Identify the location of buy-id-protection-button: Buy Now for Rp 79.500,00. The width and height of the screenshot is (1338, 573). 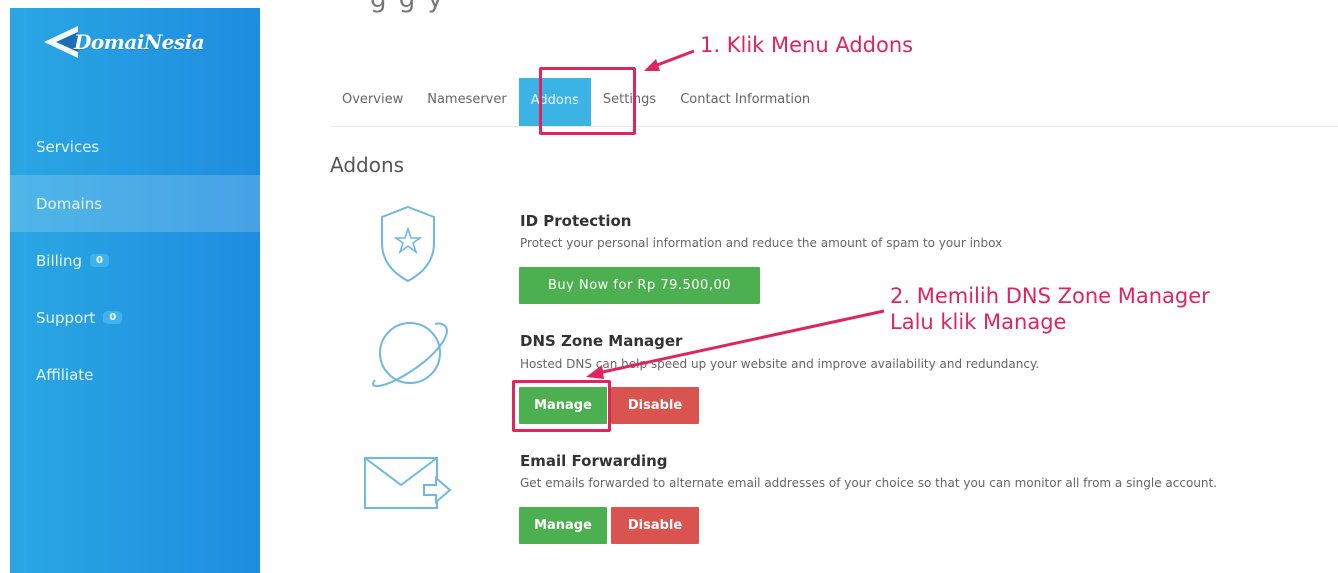
(639, 285).